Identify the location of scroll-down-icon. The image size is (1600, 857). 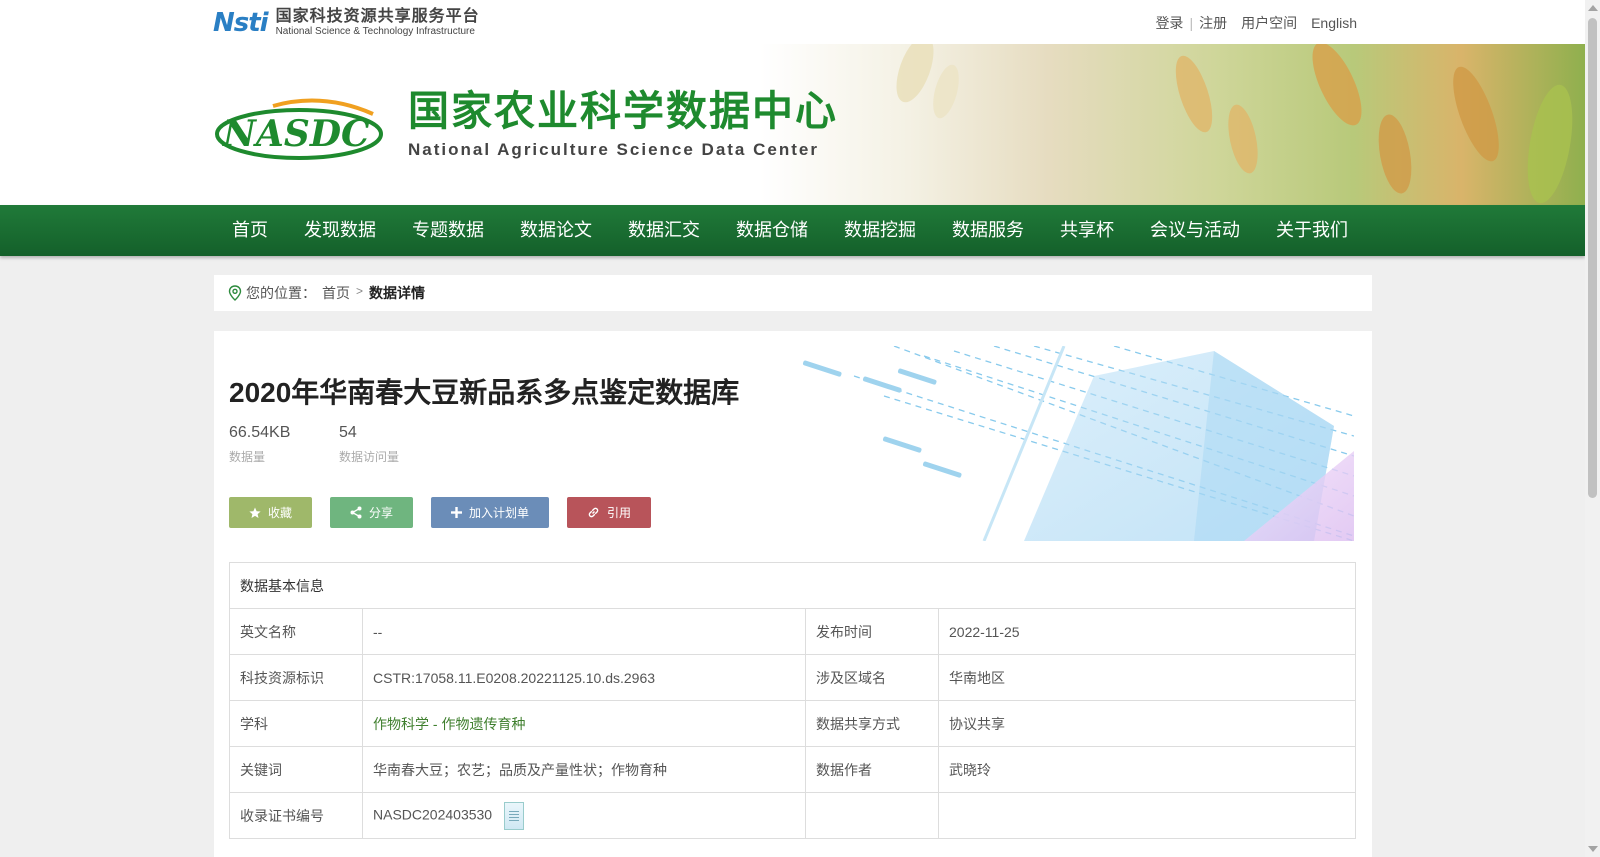
(1593, 849).